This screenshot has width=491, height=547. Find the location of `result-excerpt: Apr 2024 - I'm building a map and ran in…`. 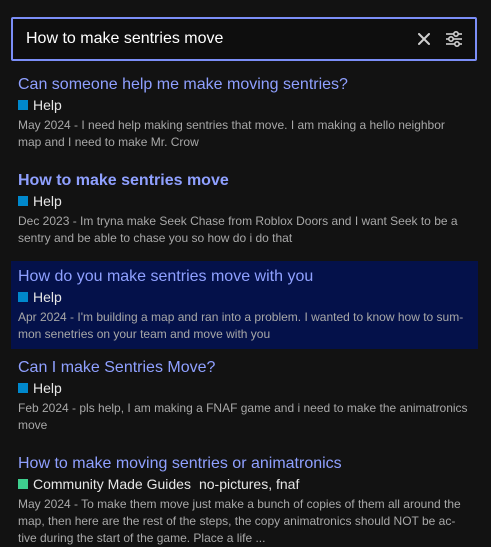

result-excerpt: Apr 2024 - I'm building a map and ran in… is located at coordinates (244, 326).